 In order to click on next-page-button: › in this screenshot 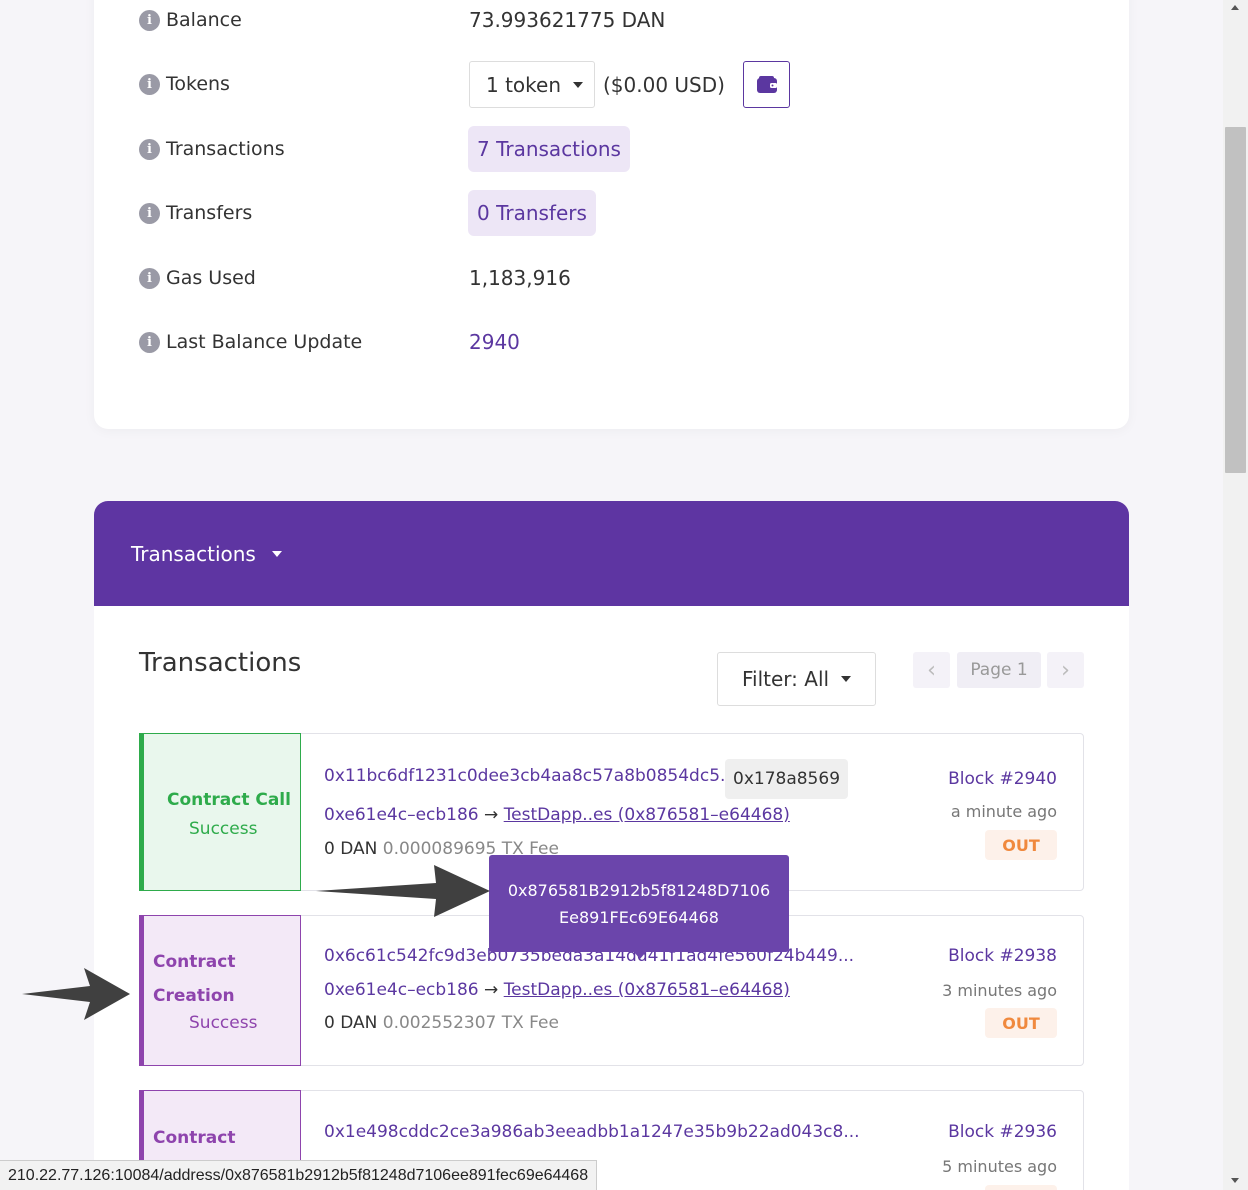, I will do `click(1065, 670)`.